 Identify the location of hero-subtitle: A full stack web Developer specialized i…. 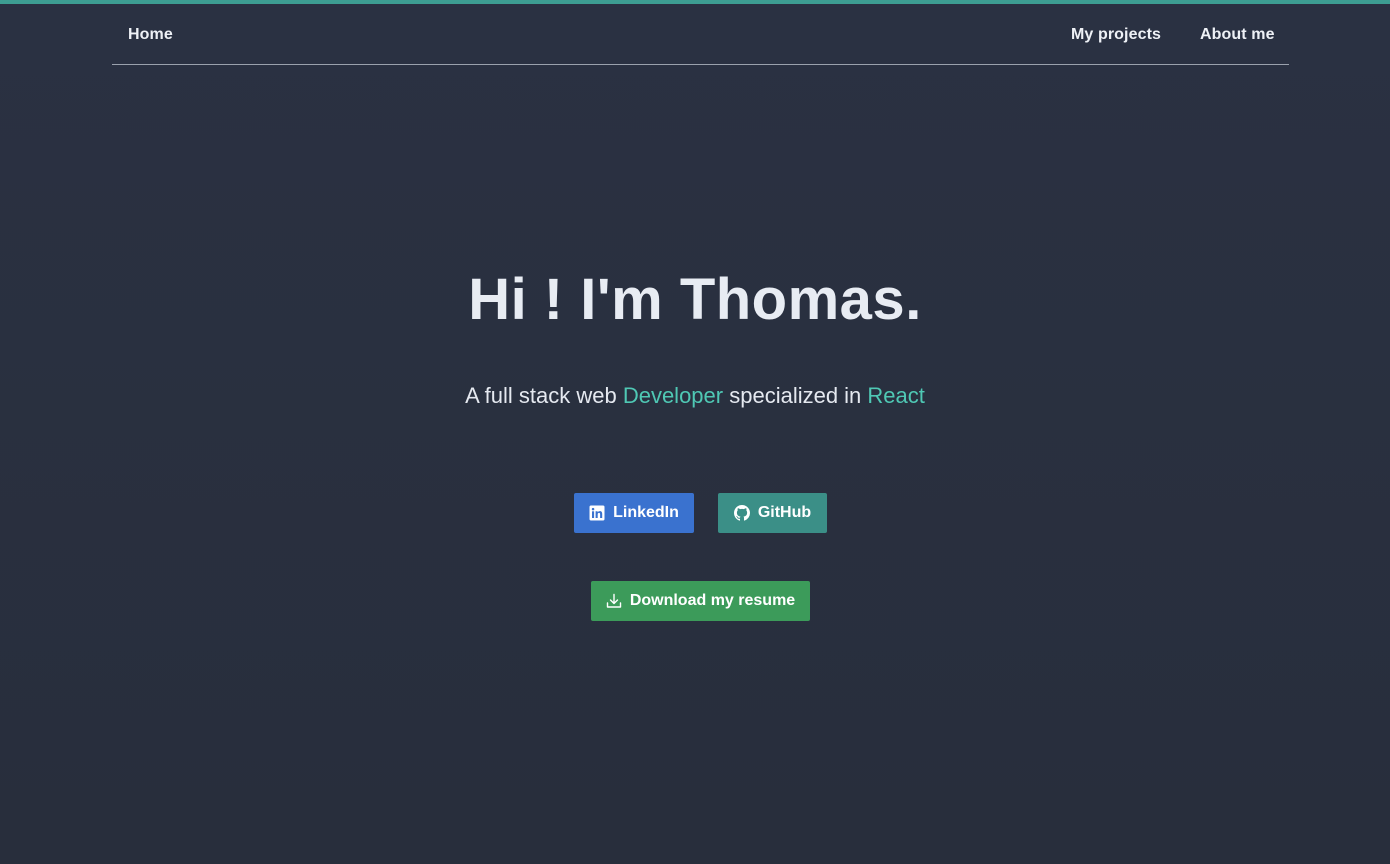
(695, 396).